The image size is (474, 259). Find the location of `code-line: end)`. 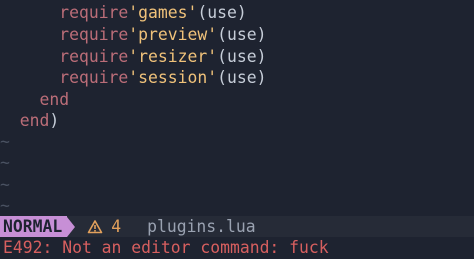

code-line: end) is located at coordinates (29, 120).